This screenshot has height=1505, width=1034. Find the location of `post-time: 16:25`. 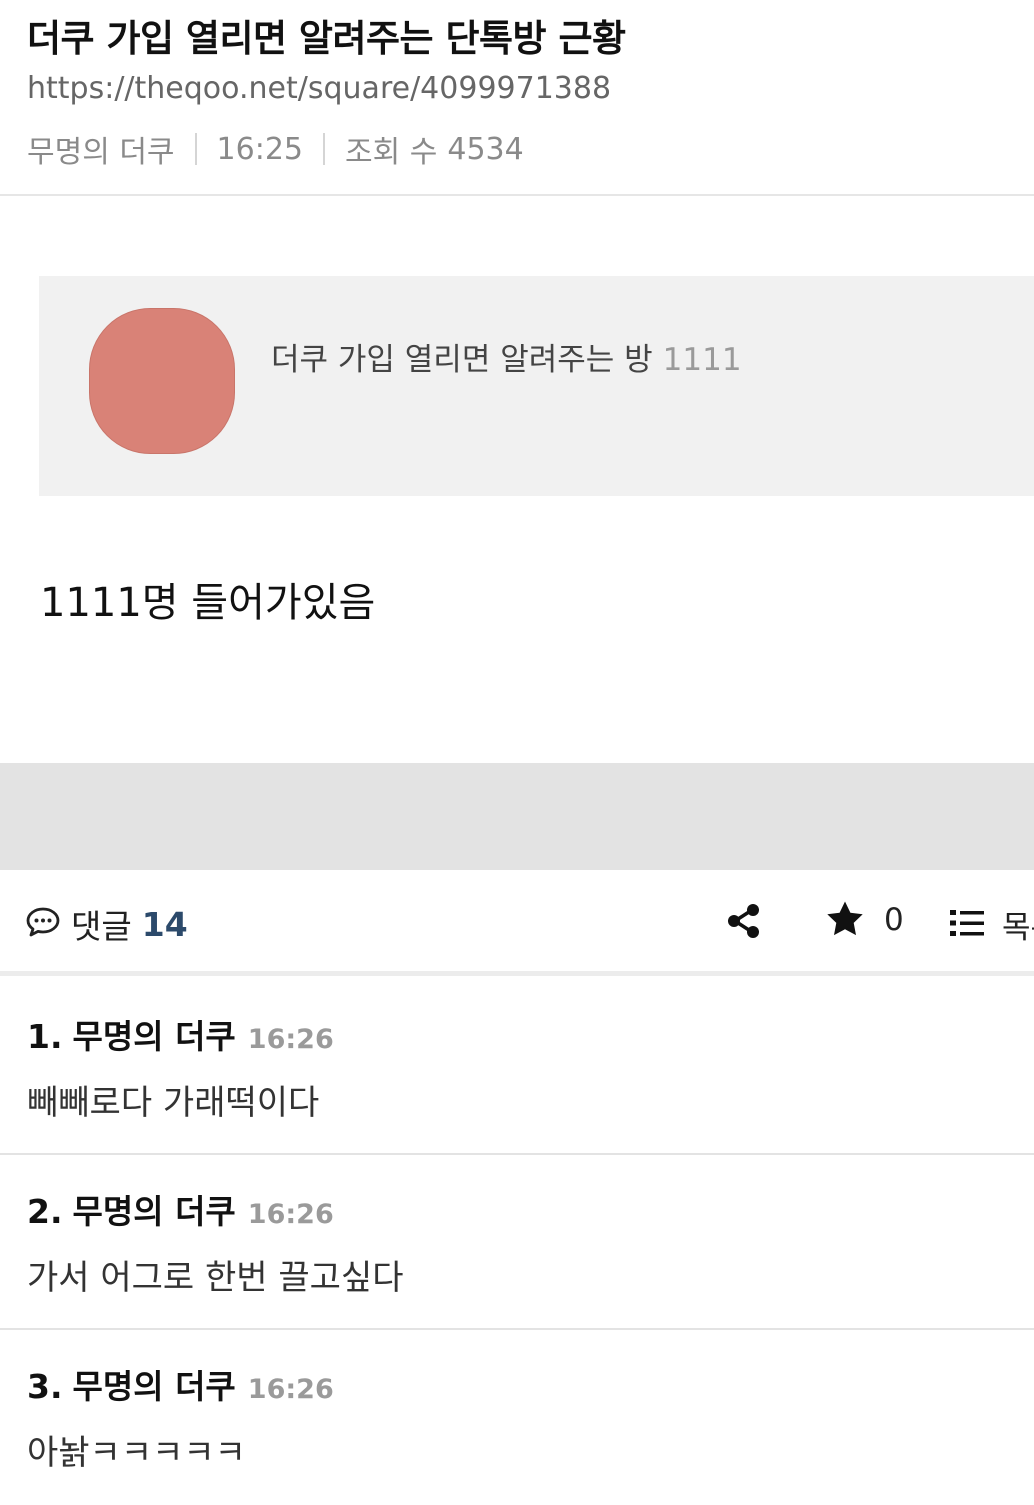

post-time: 16:25 is located at coordinates (260, 149).